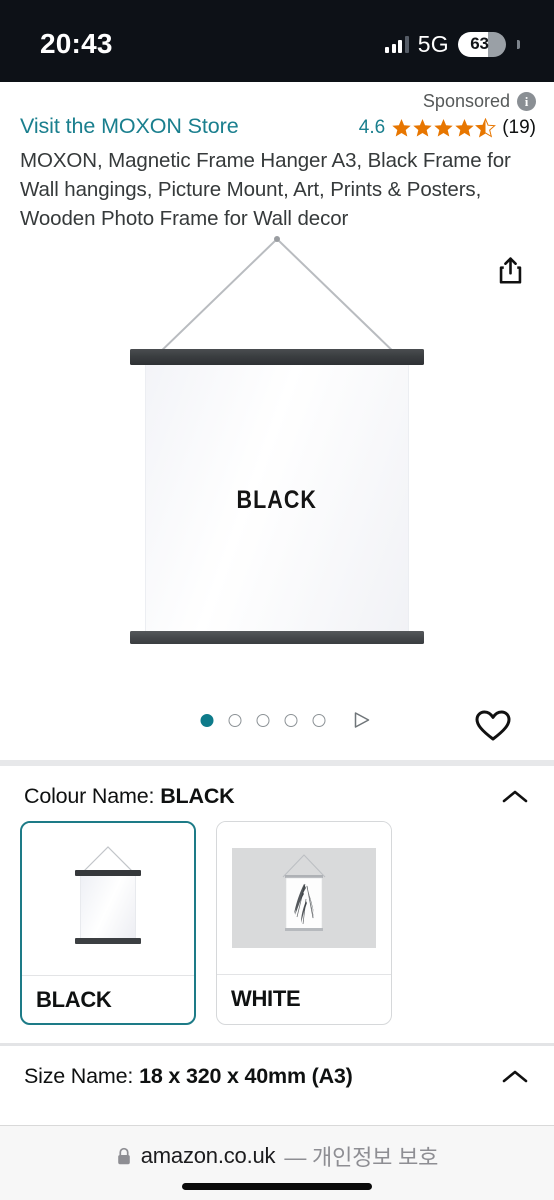 This screenshot has height=1200, width=554. What do you see at coordinates (304, 998) in the screenshot?
I see `colour-option-white-label: WHITE` at bounding box center [304, 998].